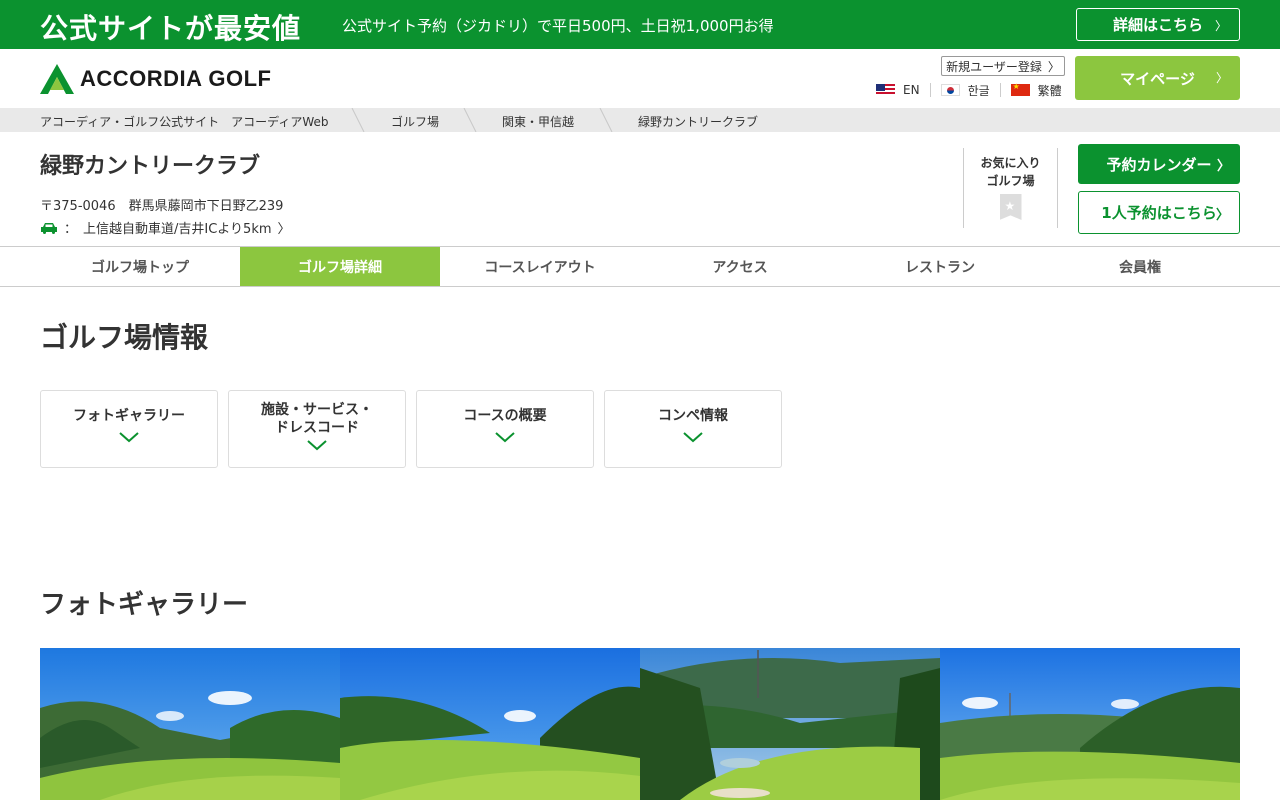 This screenshot has width=1280, height=800. Describe the element at coordinates (162, 206) in the screenshot. I see `course-address: 〒375-0046 群馬県藤岡市下日野乙239` at that location.